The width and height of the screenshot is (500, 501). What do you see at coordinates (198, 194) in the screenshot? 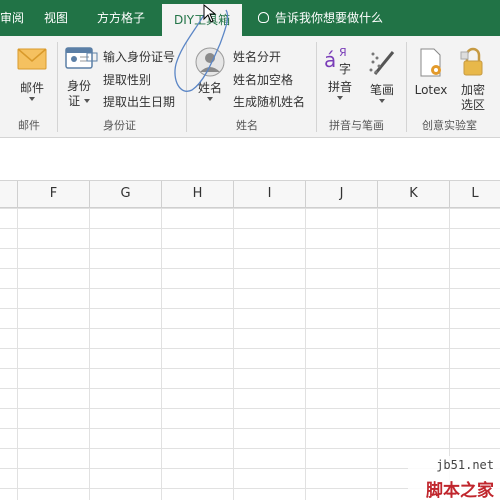
I see `column-header-h: H` at bounding box center [198, 194].